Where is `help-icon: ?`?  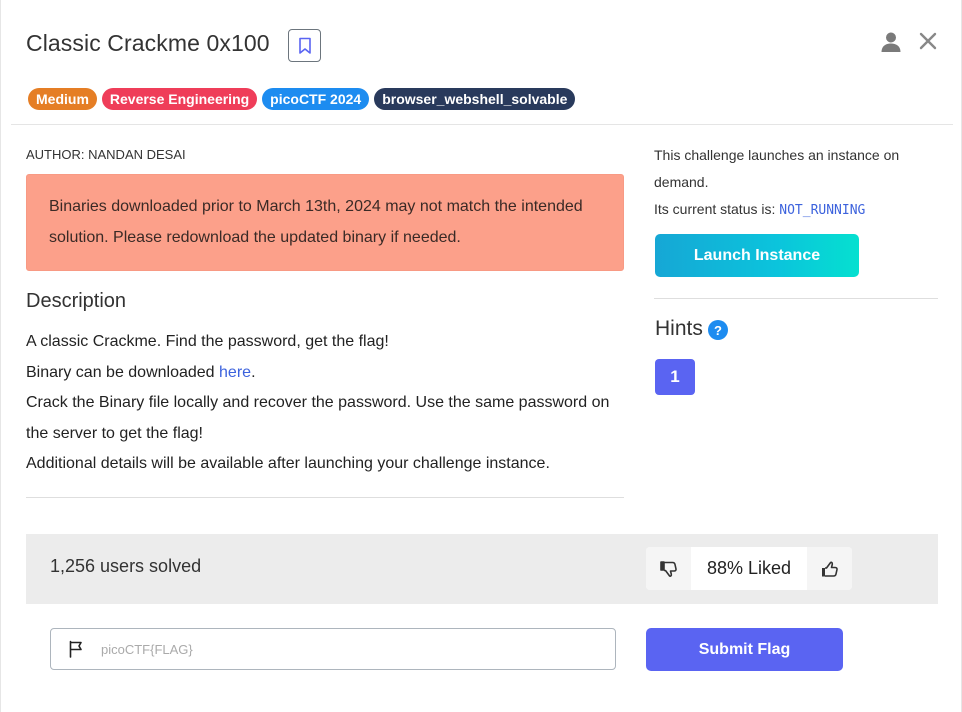 help-icon: ? is located at coordinates (718, 330).